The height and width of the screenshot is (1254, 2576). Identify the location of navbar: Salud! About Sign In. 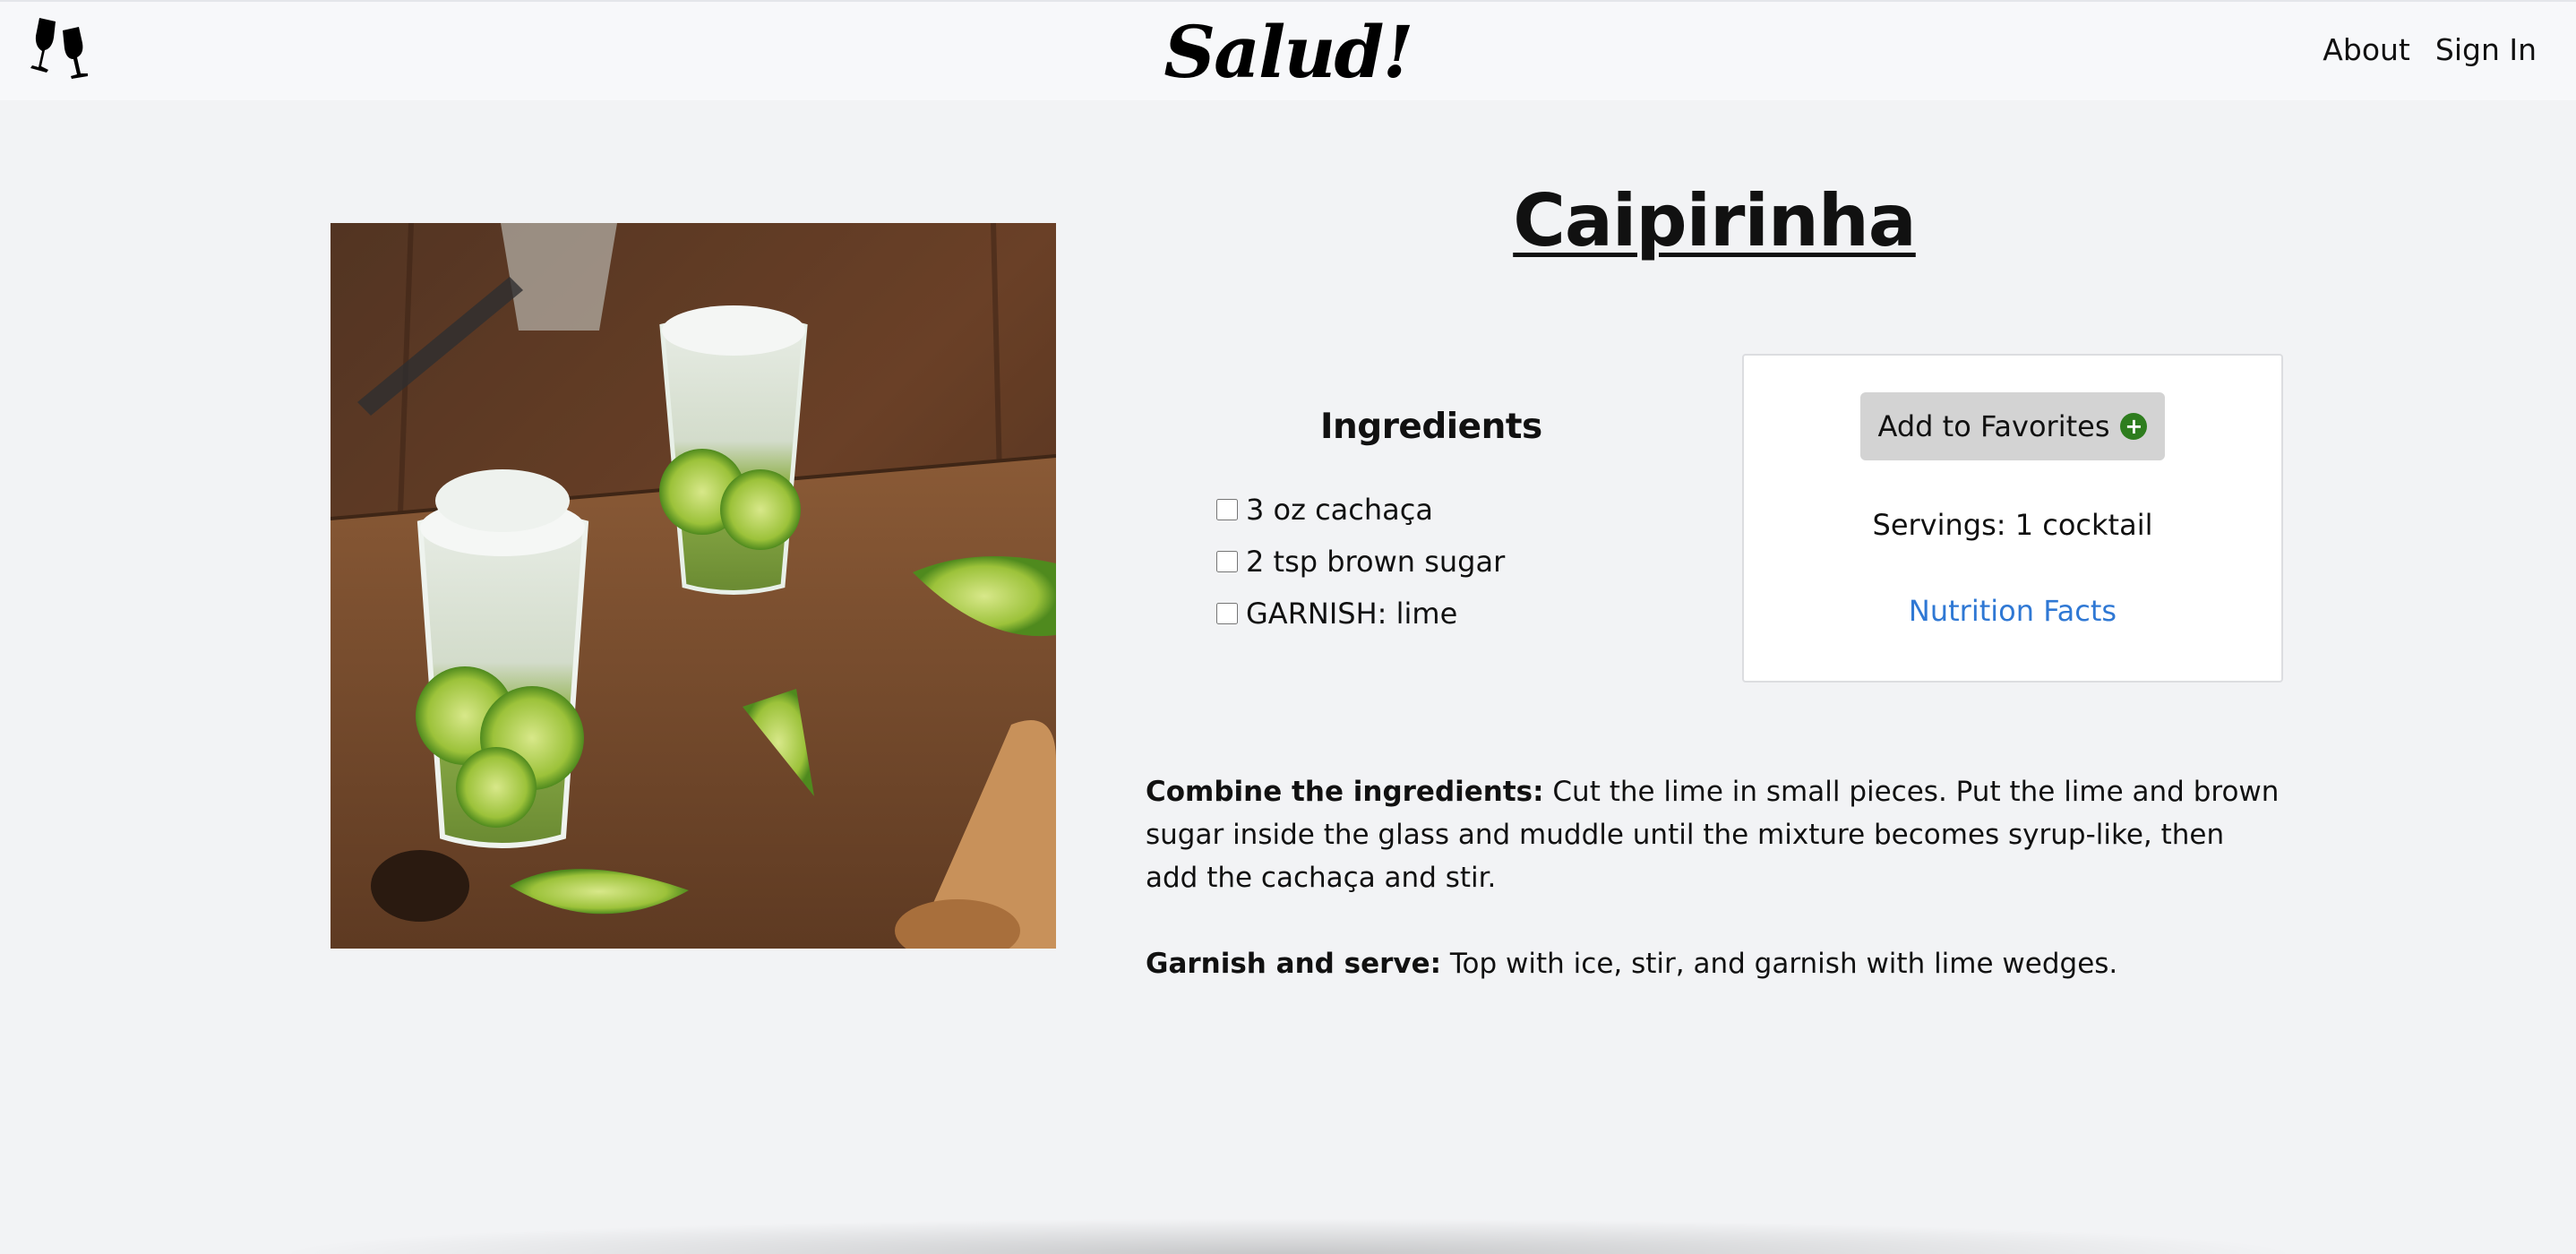
(1288, 50).